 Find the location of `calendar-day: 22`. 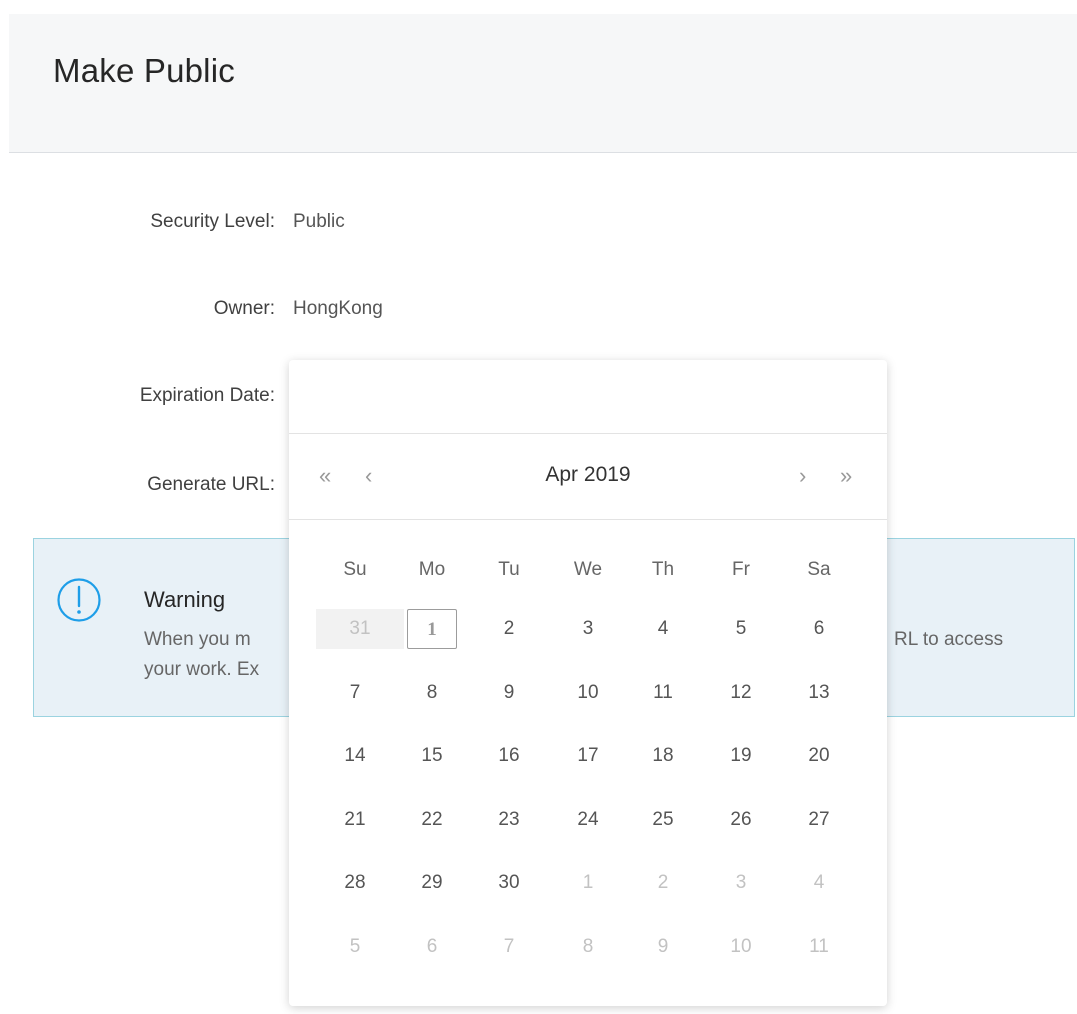

calendar-day: 22 is located at coordinates (432, 820).